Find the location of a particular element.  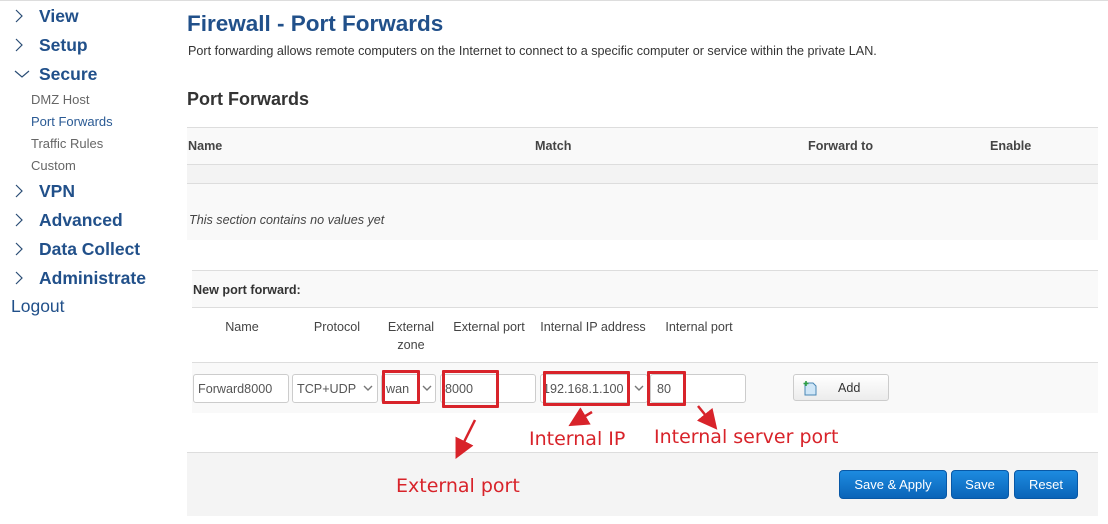

protocol-select: TCP+UDP is located at coordinates (335, 388).